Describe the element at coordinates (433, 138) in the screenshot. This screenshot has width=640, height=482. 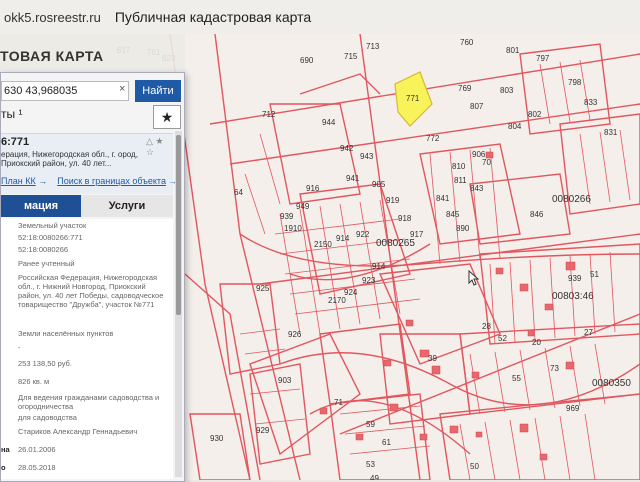
I see `parcel-number: 772` at that location.